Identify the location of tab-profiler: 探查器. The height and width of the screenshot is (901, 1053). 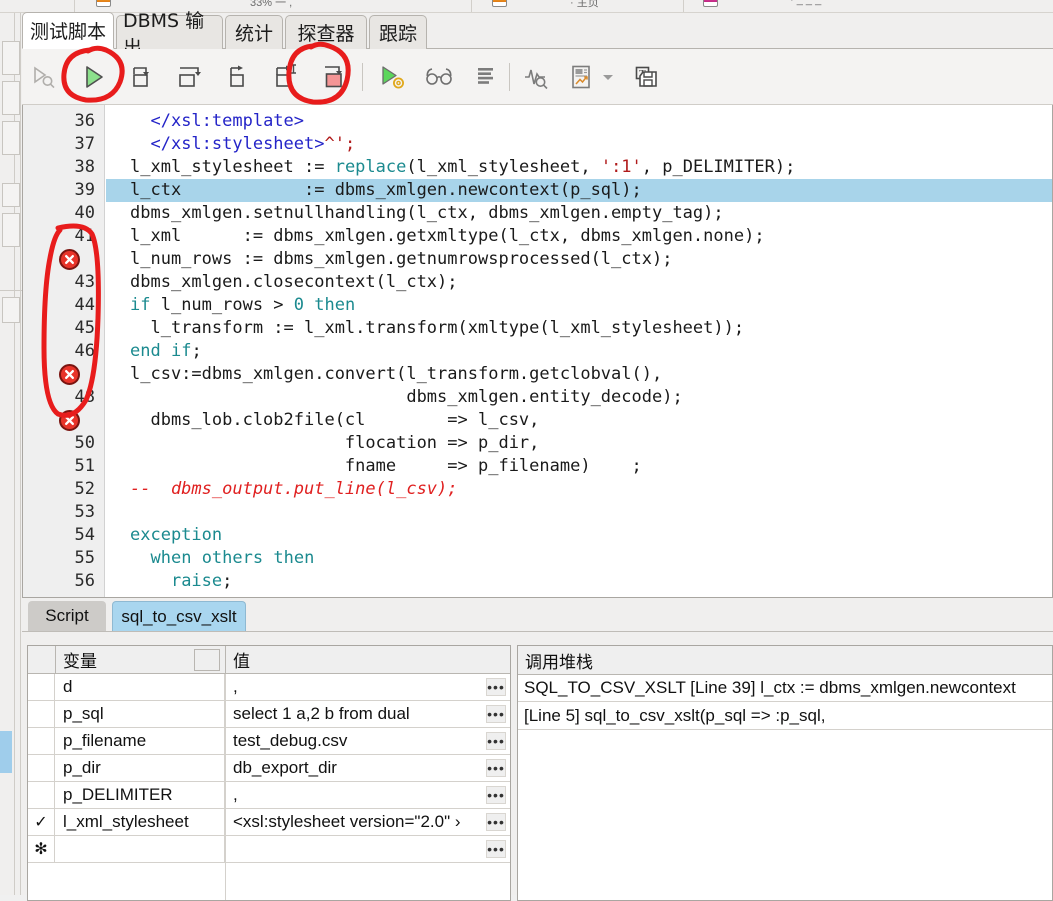
(326, 32).